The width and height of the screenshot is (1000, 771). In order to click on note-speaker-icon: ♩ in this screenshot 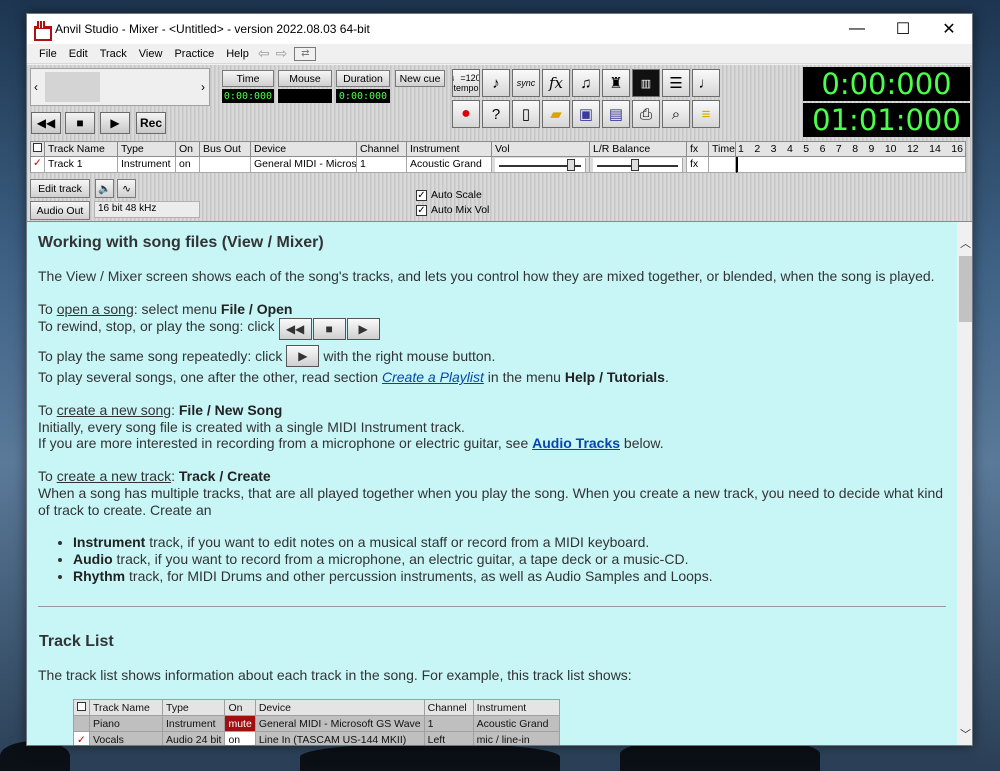, I will do `click(706, 83)`.